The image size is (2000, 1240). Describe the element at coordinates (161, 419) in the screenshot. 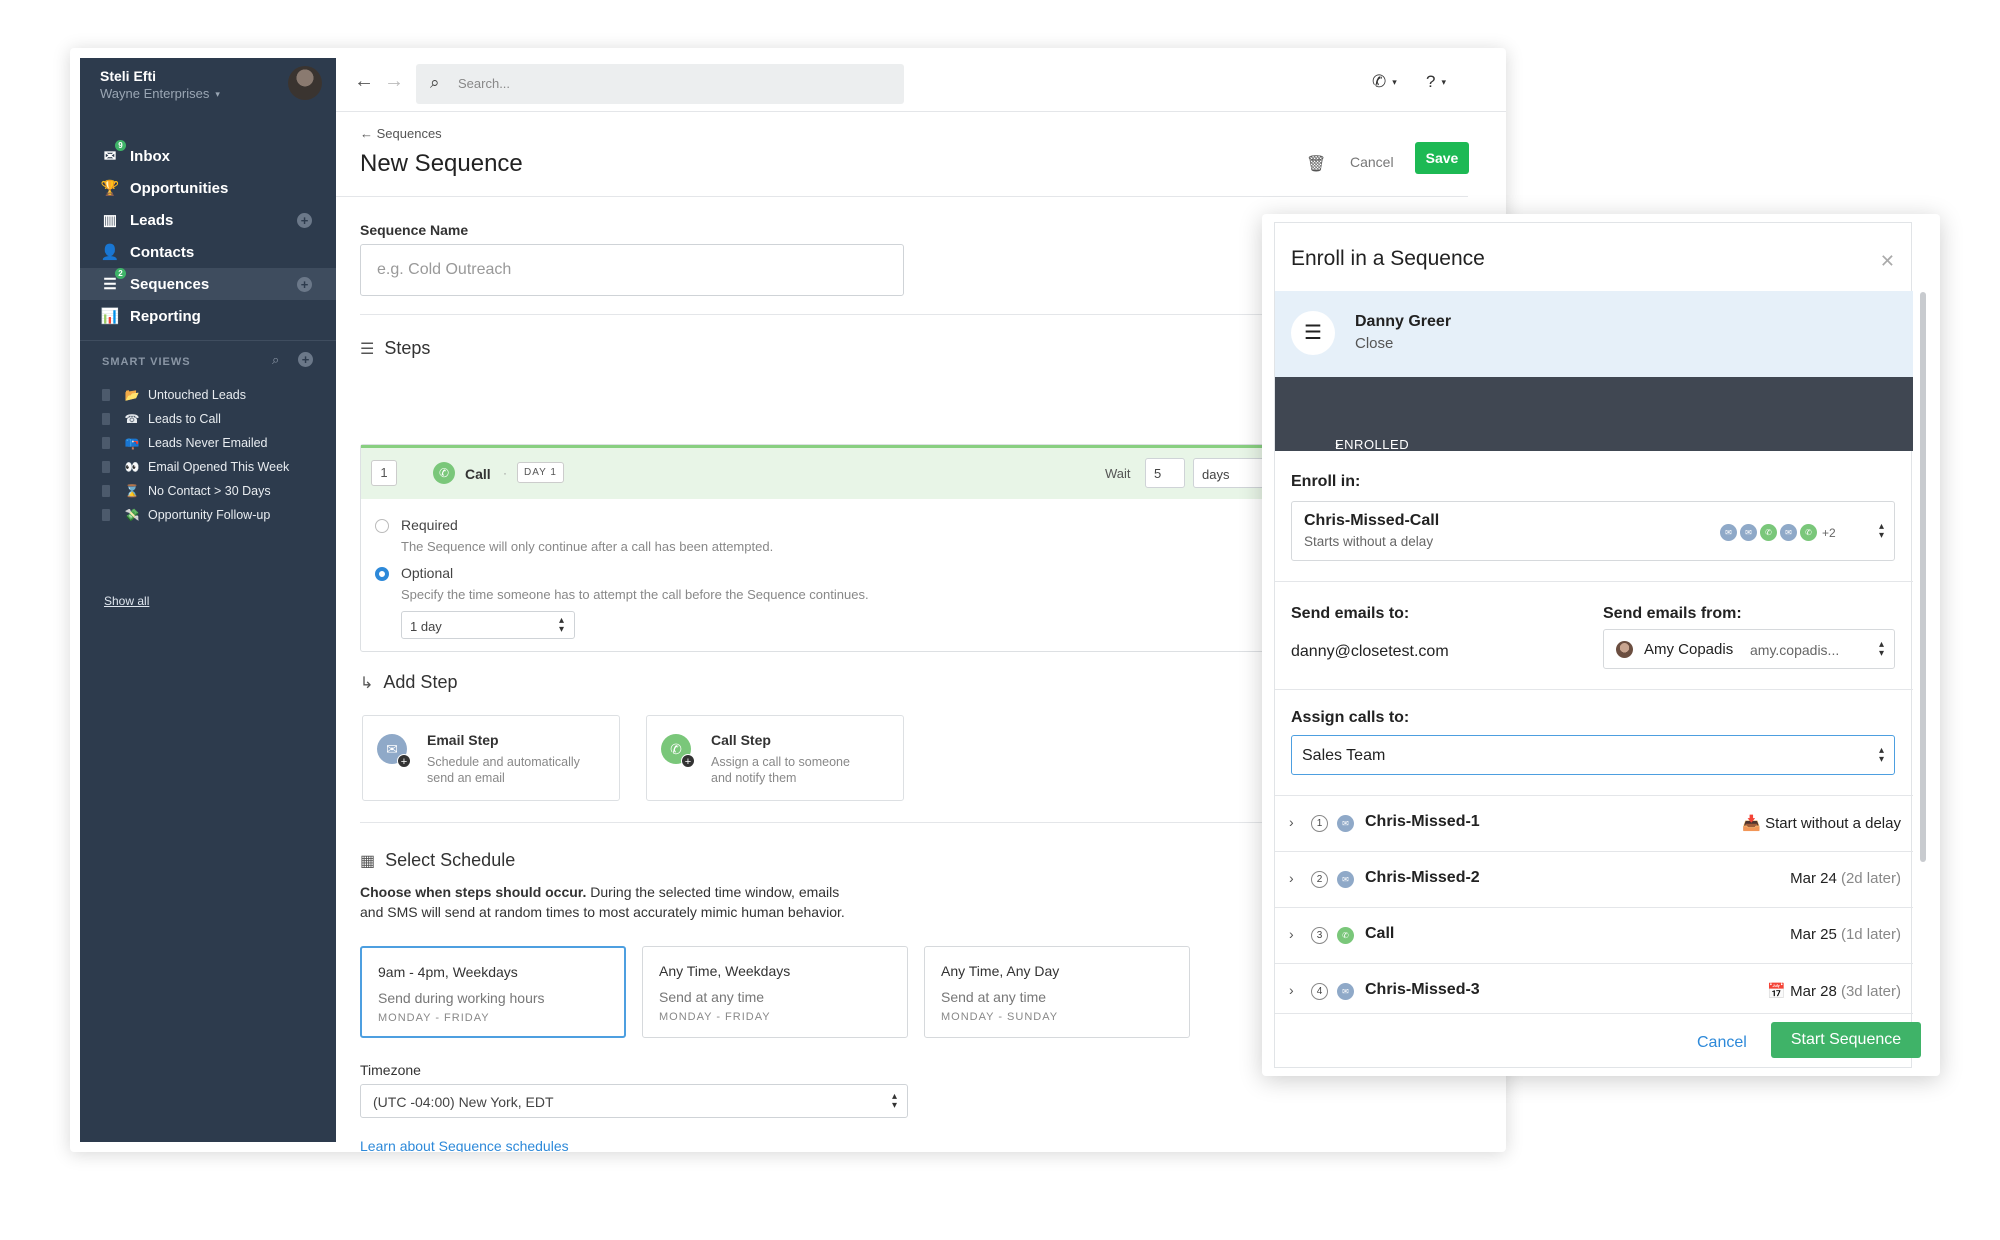

I see `smart-view-leads-to-call: ☎ Leads to Call` at that location.